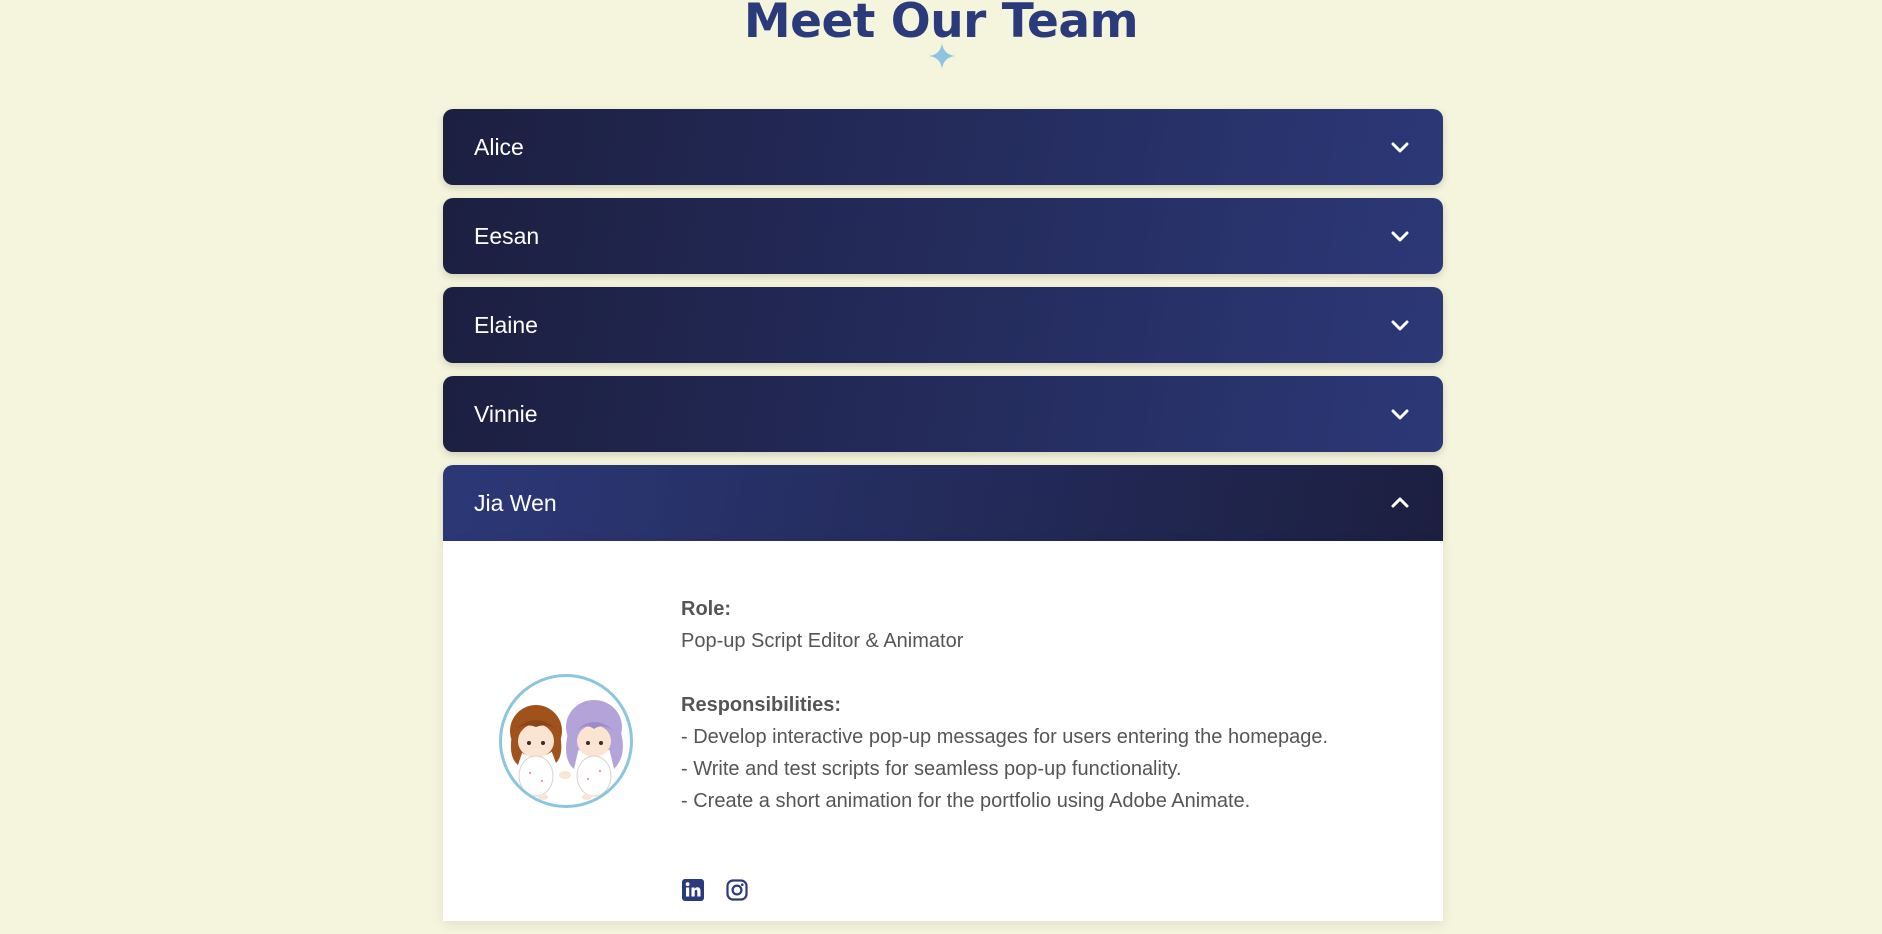 The height and width of the screenshot is (934, 1882). I want to click on accordion-item-vinnie: Vinnie, so click(943, 414).